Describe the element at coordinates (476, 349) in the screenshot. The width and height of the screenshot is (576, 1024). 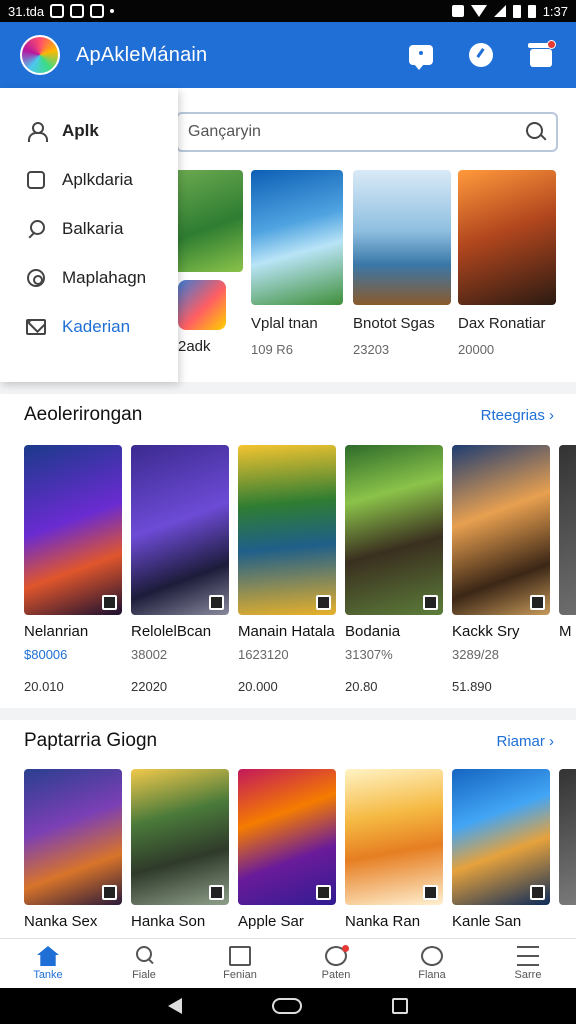
I see `app-meta: 20000` at that location.